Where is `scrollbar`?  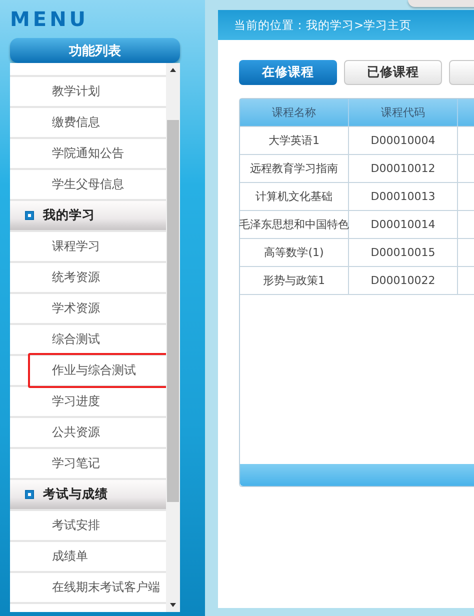 scrollbar is located at coordinates (173, 337).